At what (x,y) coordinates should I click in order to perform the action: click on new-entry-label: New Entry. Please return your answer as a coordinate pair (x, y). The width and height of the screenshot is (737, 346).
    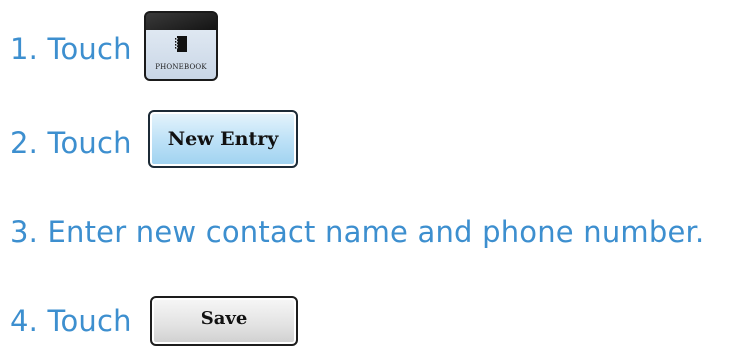
    Looking at the image, I should click on (223, 139).